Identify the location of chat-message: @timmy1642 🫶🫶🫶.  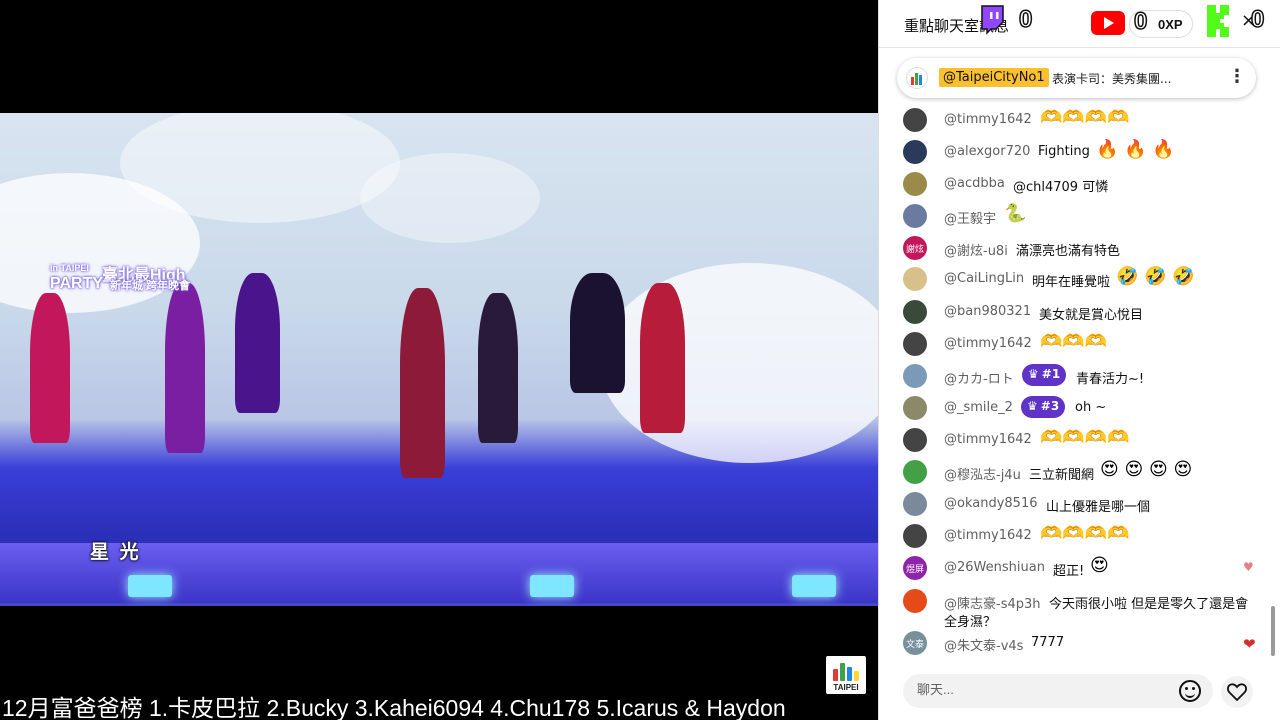
(1083, 345).